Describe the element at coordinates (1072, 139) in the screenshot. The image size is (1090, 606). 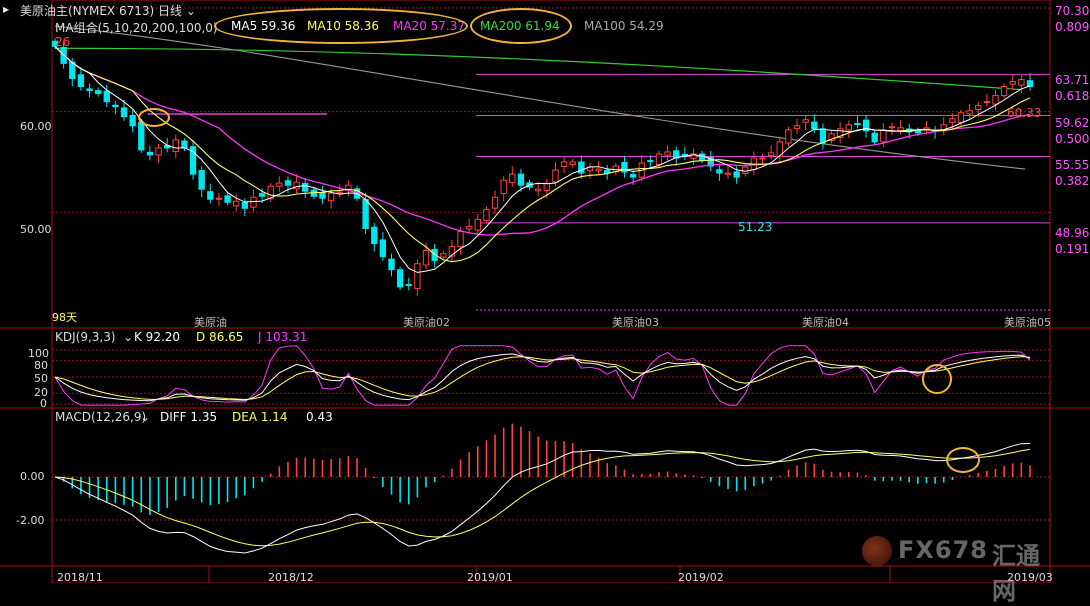
I see `fib-ratio-0500: 0.500` at that location.